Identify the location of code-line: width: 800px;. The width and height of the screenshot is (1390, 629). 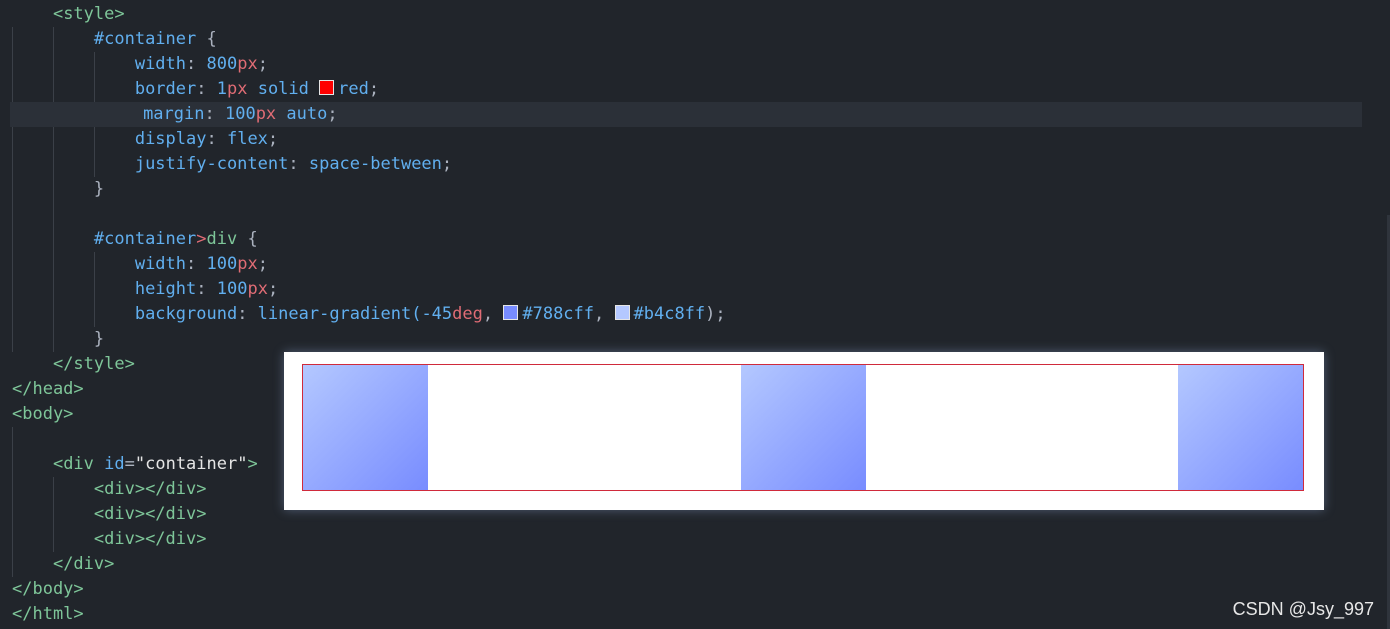
(140, 64).